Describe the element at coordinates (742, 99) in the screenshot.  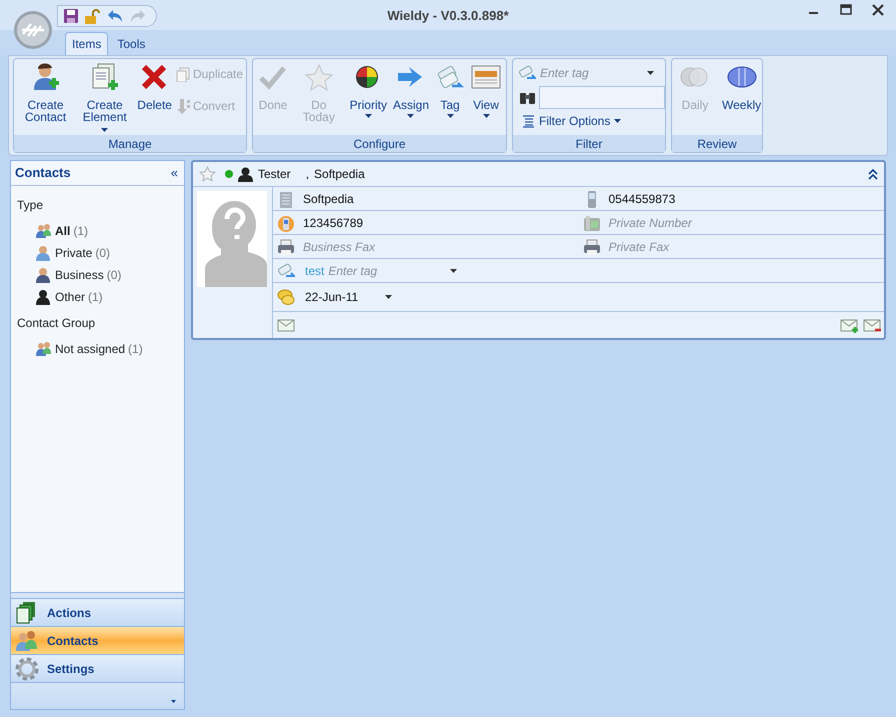
I see `ribbon-button: Weekly` at that location.